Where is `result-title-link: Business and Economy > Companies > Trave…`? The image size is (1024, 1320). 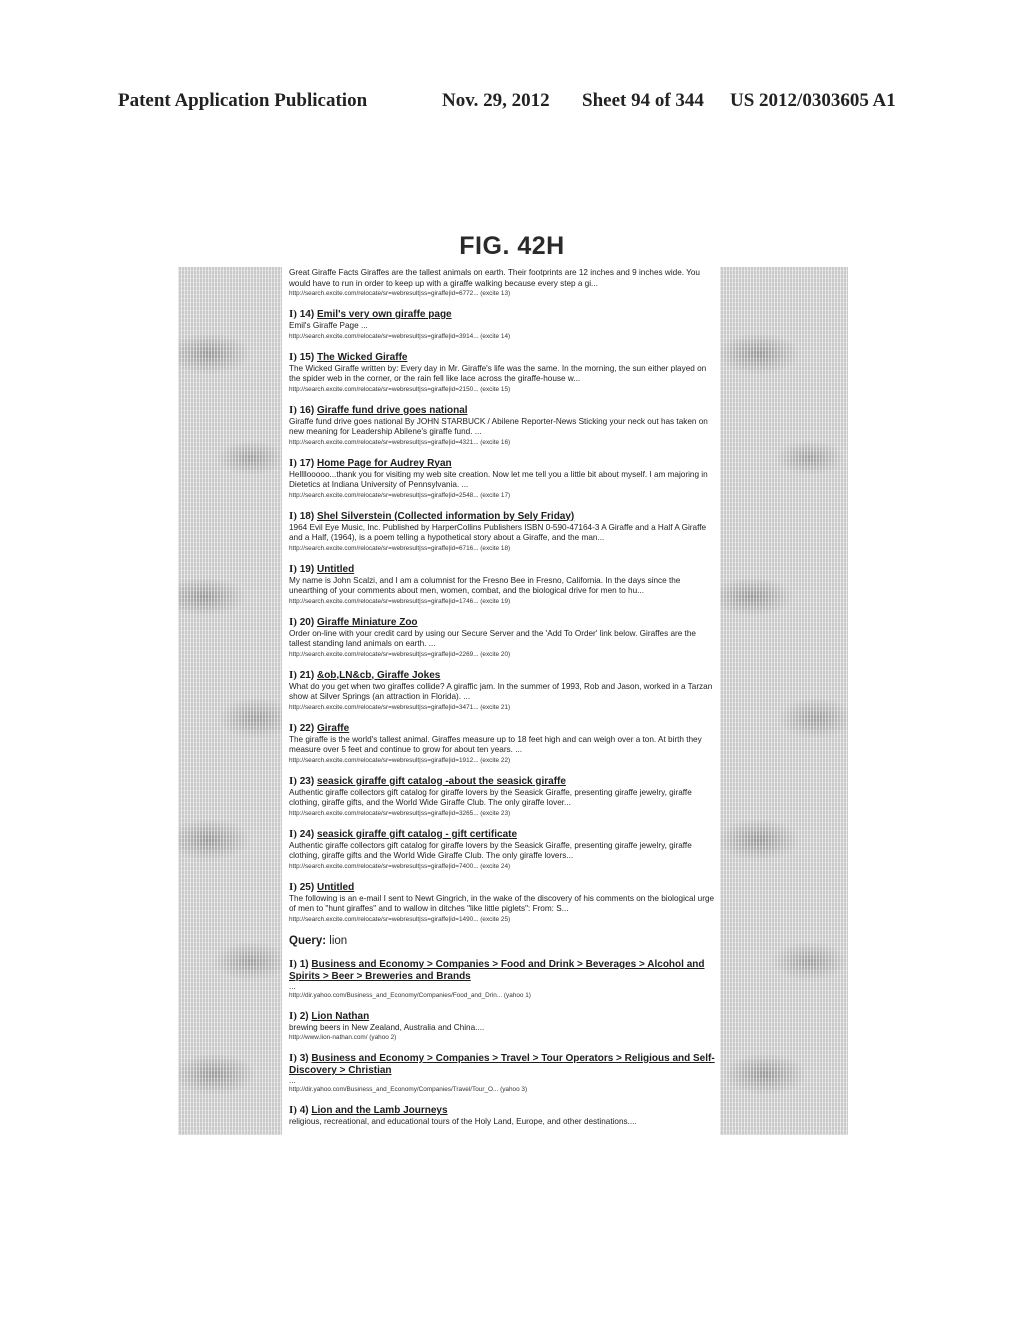 result-title-link: Business and Economy > Companies > Trave… is located at coordinates (502, 1064).